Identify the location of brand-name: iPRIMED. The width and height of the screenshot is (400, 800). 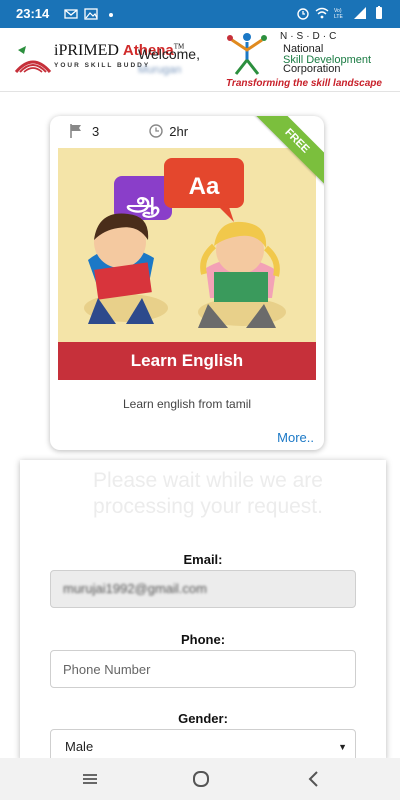
(88, 50).